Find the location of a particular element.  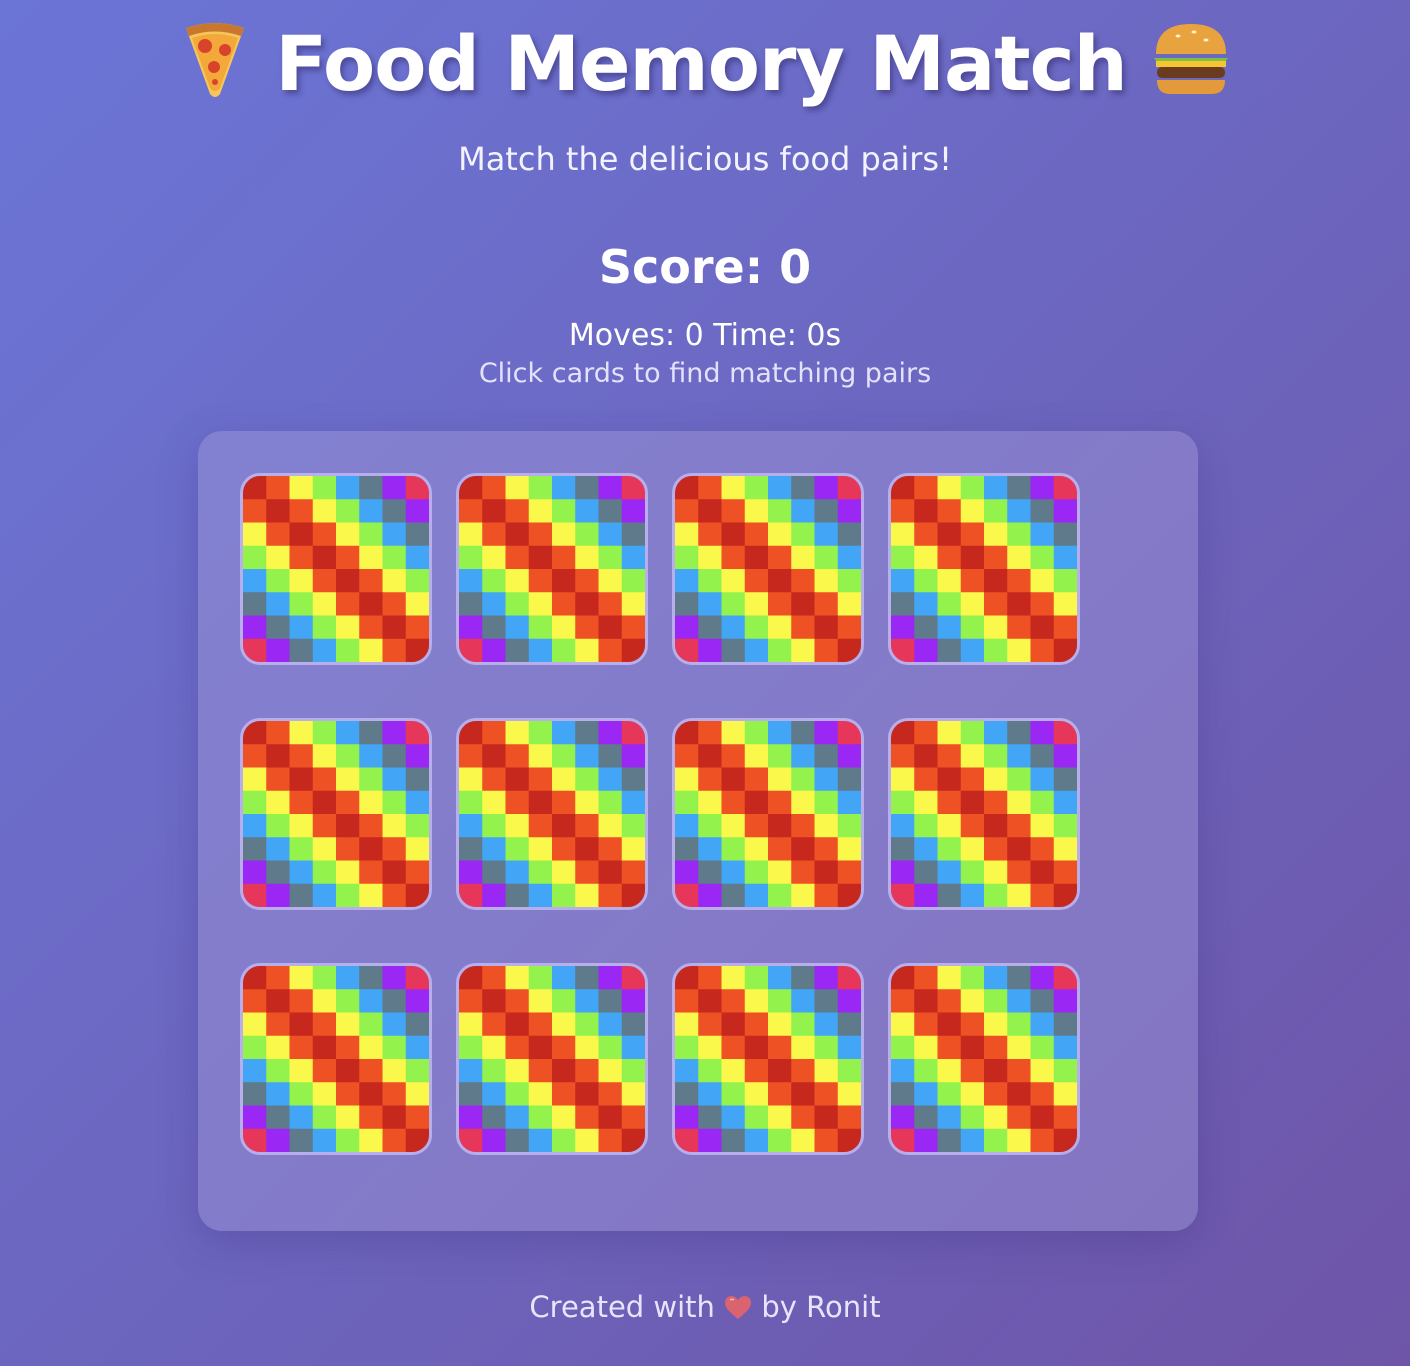

time-label: Time: is located at coordinates (755, 335).